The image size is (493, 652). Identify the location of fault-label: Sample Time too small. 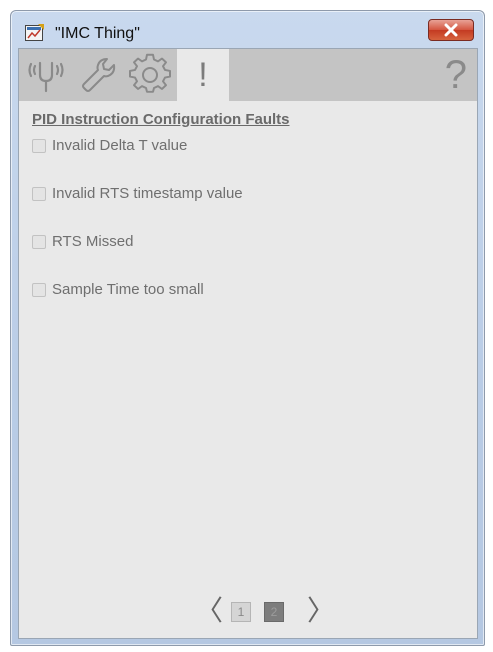
(128, 289).